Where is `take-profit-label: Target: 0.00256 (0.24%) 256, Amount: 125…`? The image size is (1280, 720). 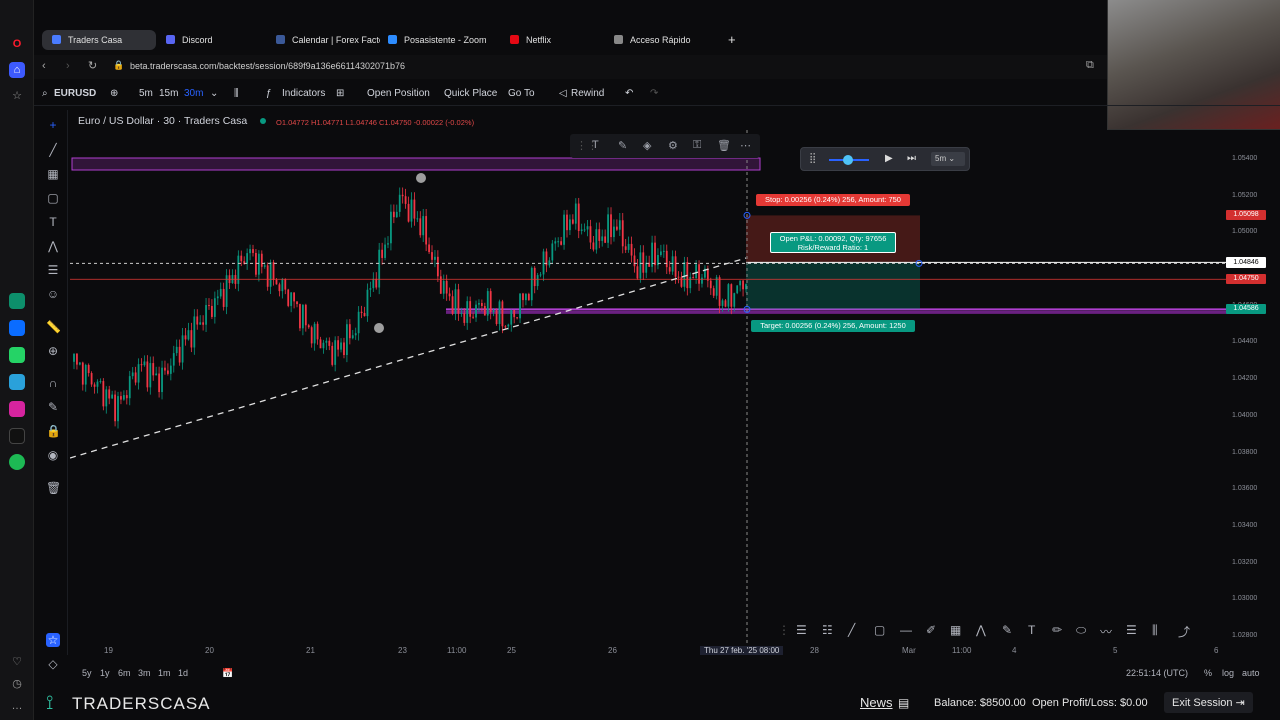
take-profit-label: Target: 0.00256 (0.24%) 256, Amount: 125… is located at coordinates (833, 326).